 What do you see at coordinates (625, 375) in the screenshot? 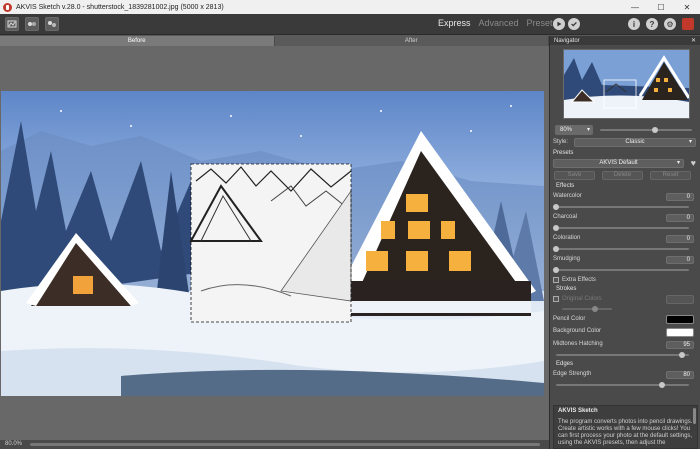
I see `edge-strength-row: Edge Strength 80` at bounding box center [625, 375].